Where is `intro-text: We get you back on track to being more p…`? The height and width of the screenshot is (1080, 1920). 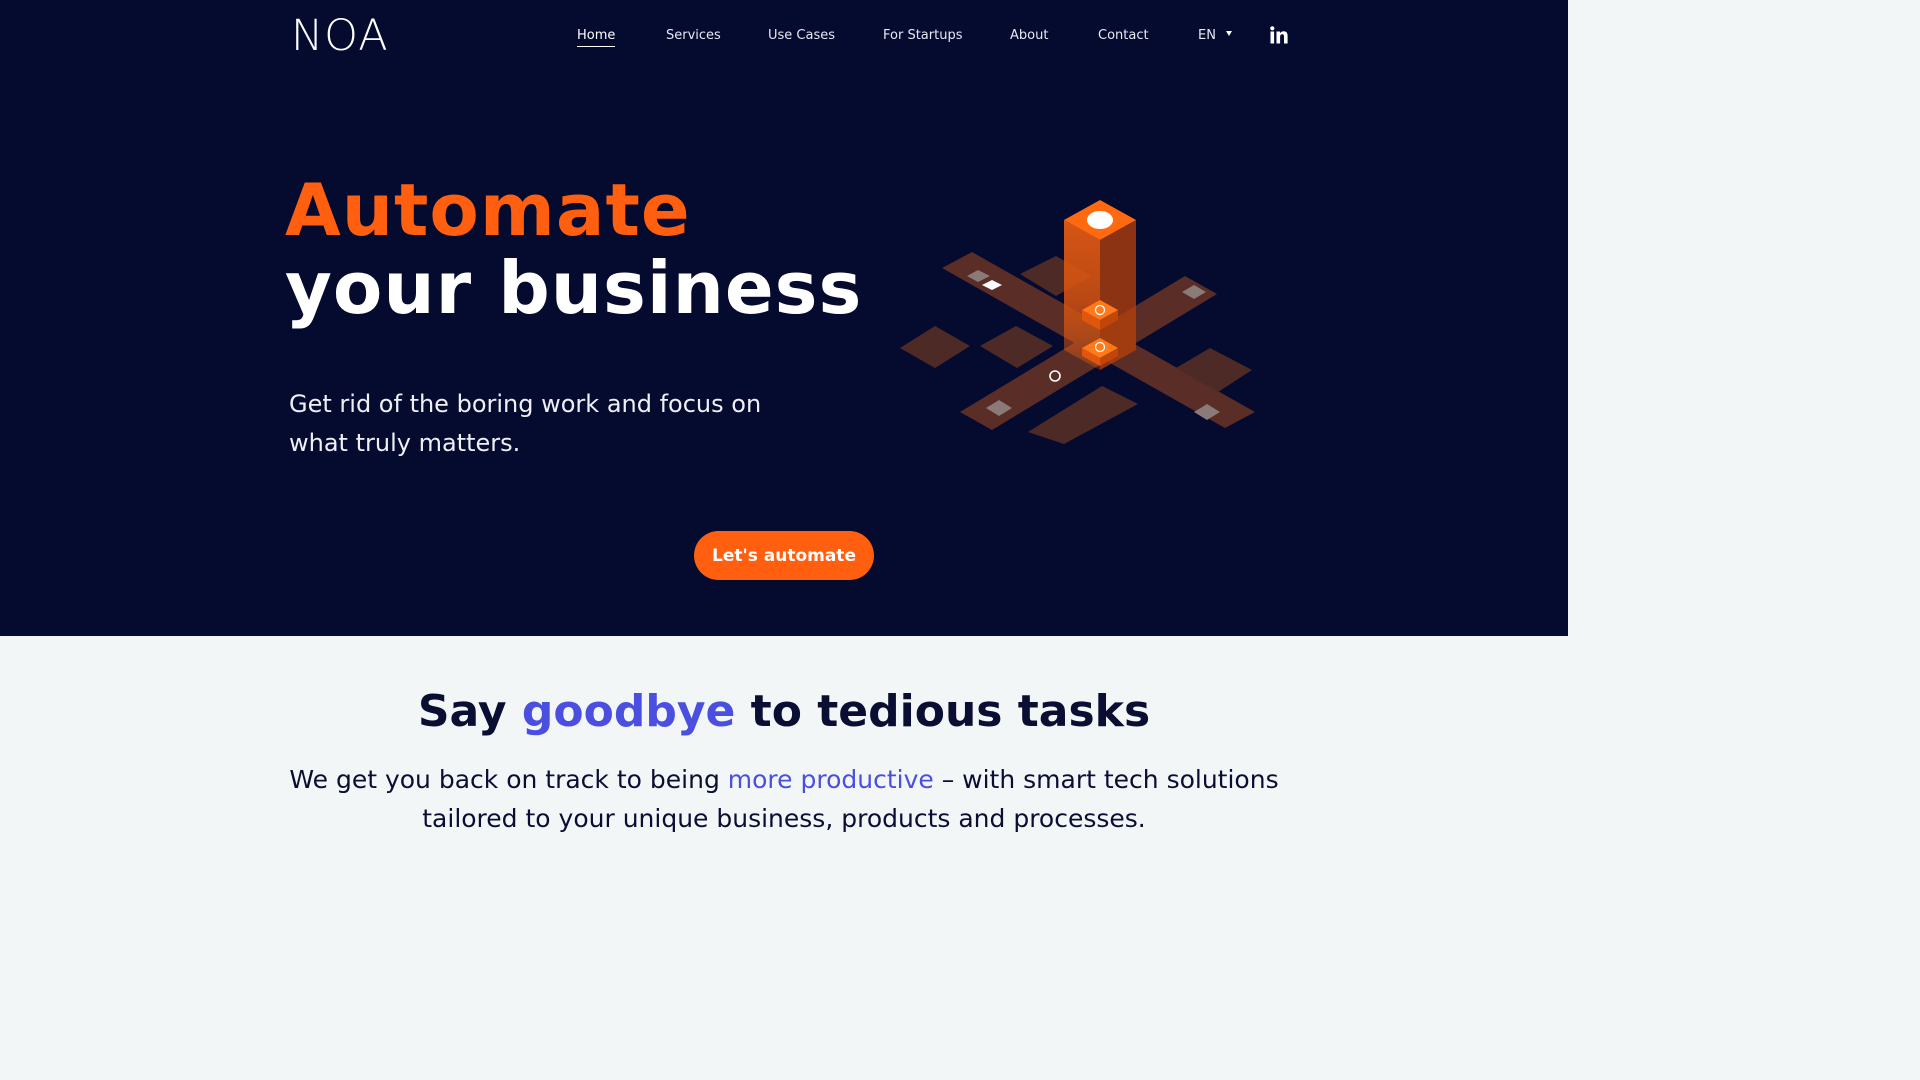 intro-text: We get you back on track to being more p… is located at coordinates (784, 799).